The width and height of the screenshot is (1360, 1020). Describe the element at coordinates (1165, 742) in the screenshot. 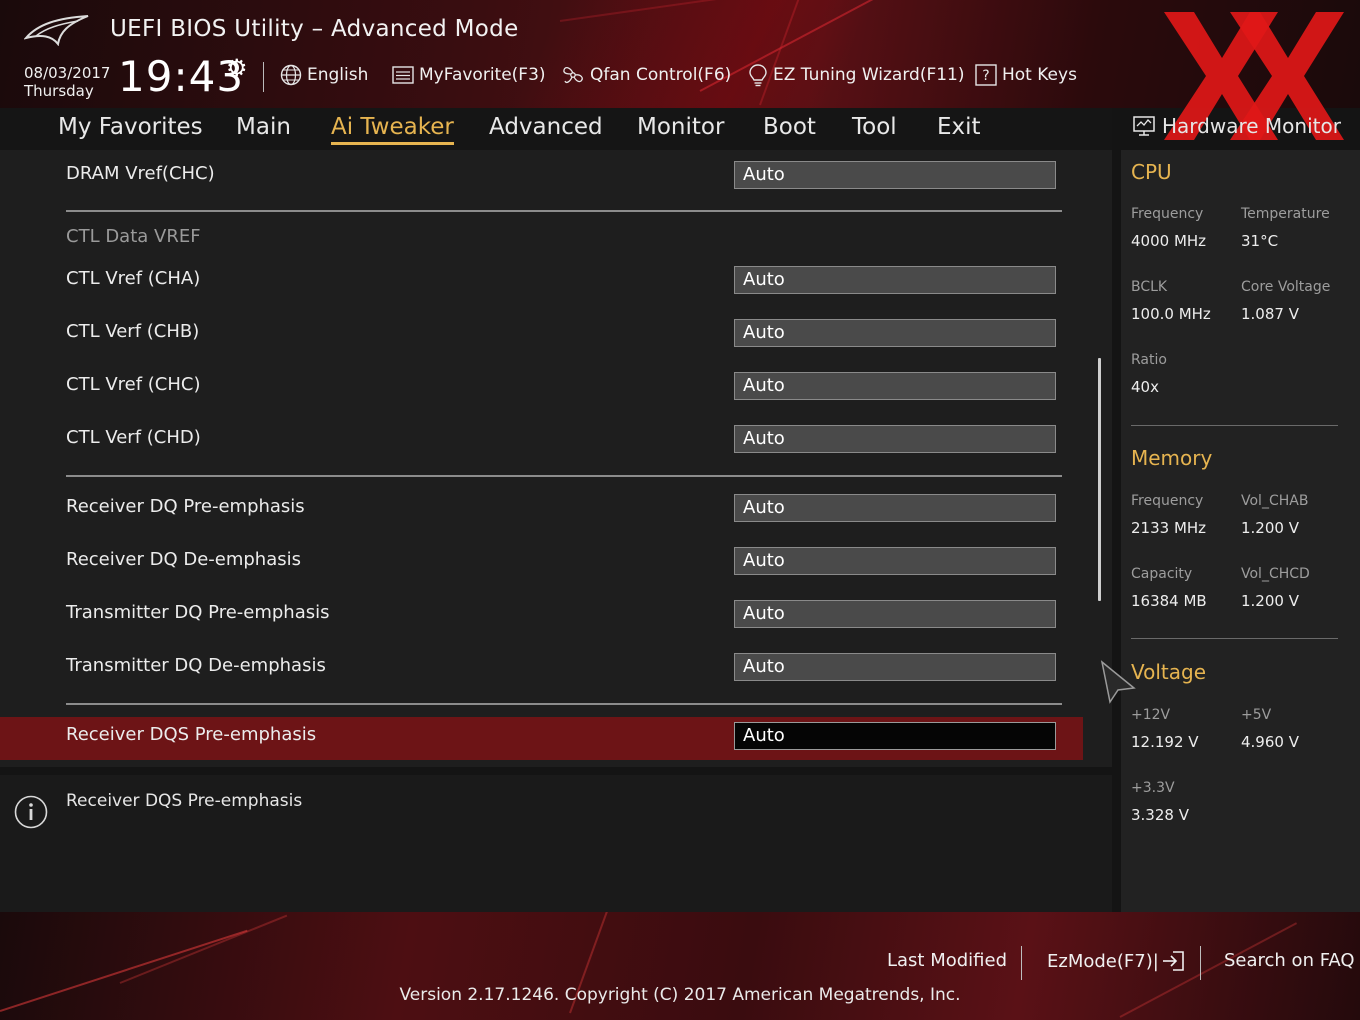

I see `v12-value: 12.192 V` at that location.